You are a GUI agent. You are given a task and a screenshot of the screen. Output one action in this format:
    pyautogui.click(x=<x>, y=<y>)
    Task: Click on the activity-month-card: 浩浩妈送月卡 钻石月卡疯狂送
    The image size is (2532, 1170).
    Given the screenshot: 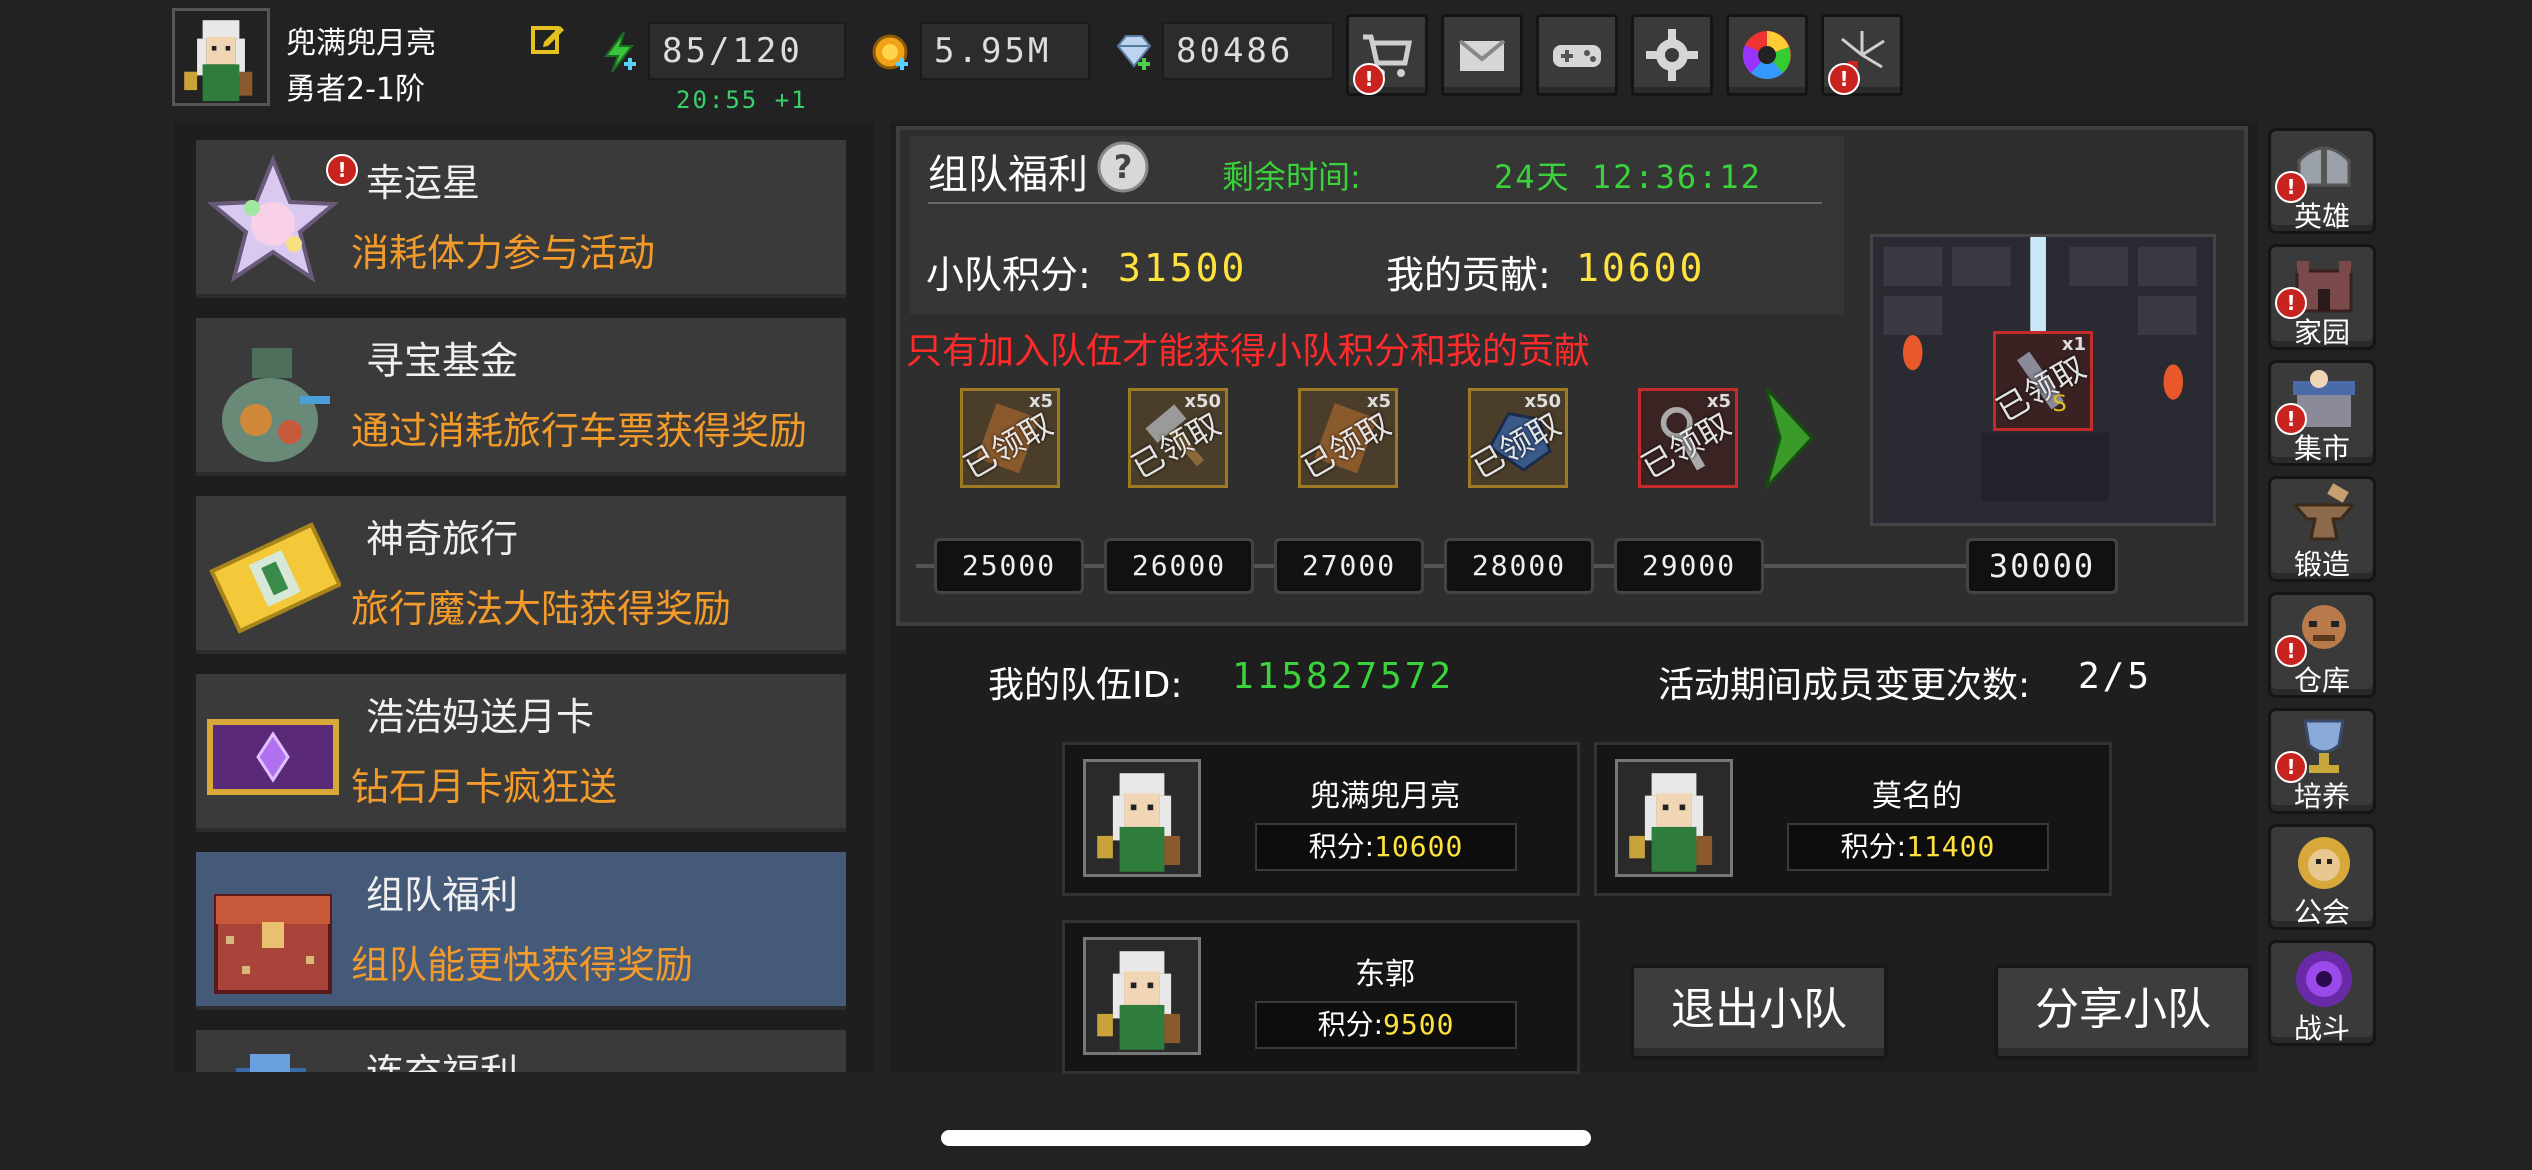 What is the action you would take?
    pyautogui.click(x=521, y=753)
    